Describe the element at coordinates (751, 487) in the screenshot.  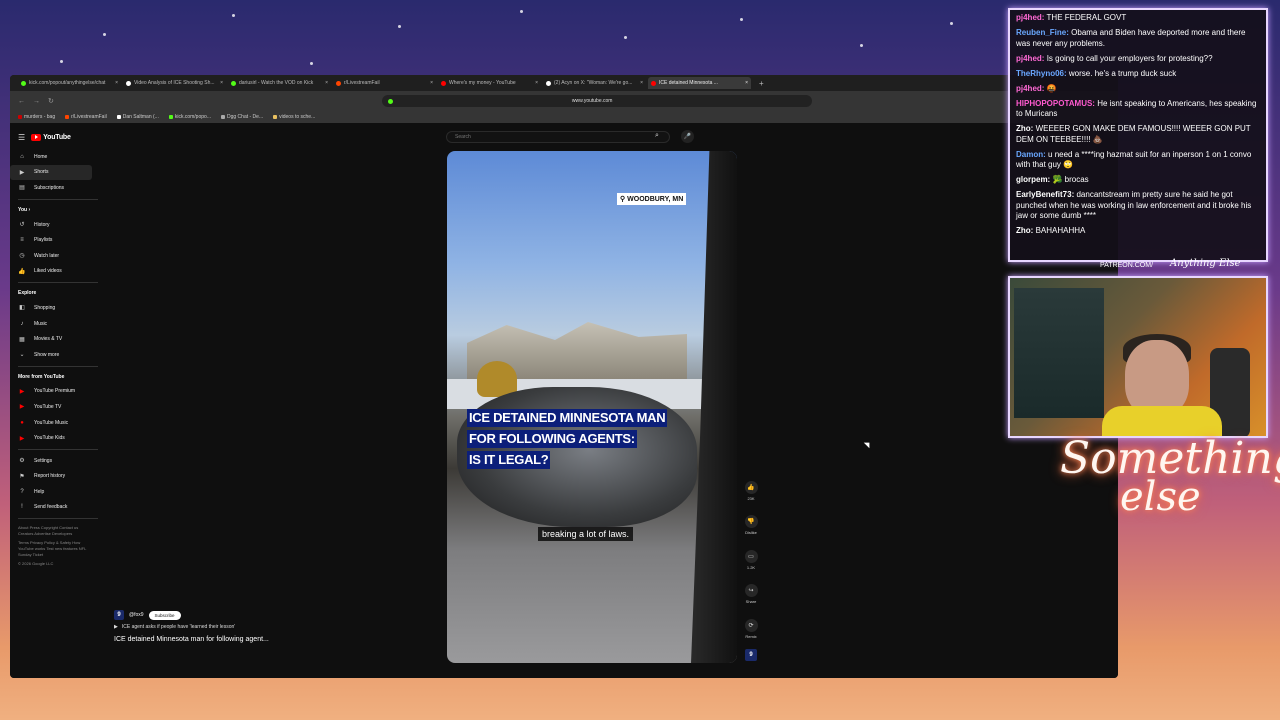
I see `thumbs-up-icon: 👍` at that location.